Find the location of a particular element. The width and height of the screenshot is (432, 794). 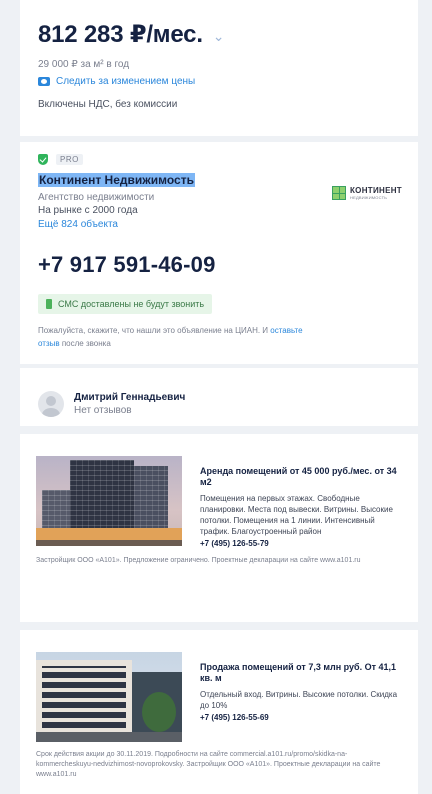

pro-row: PRO is located at coordinates (219, 159).